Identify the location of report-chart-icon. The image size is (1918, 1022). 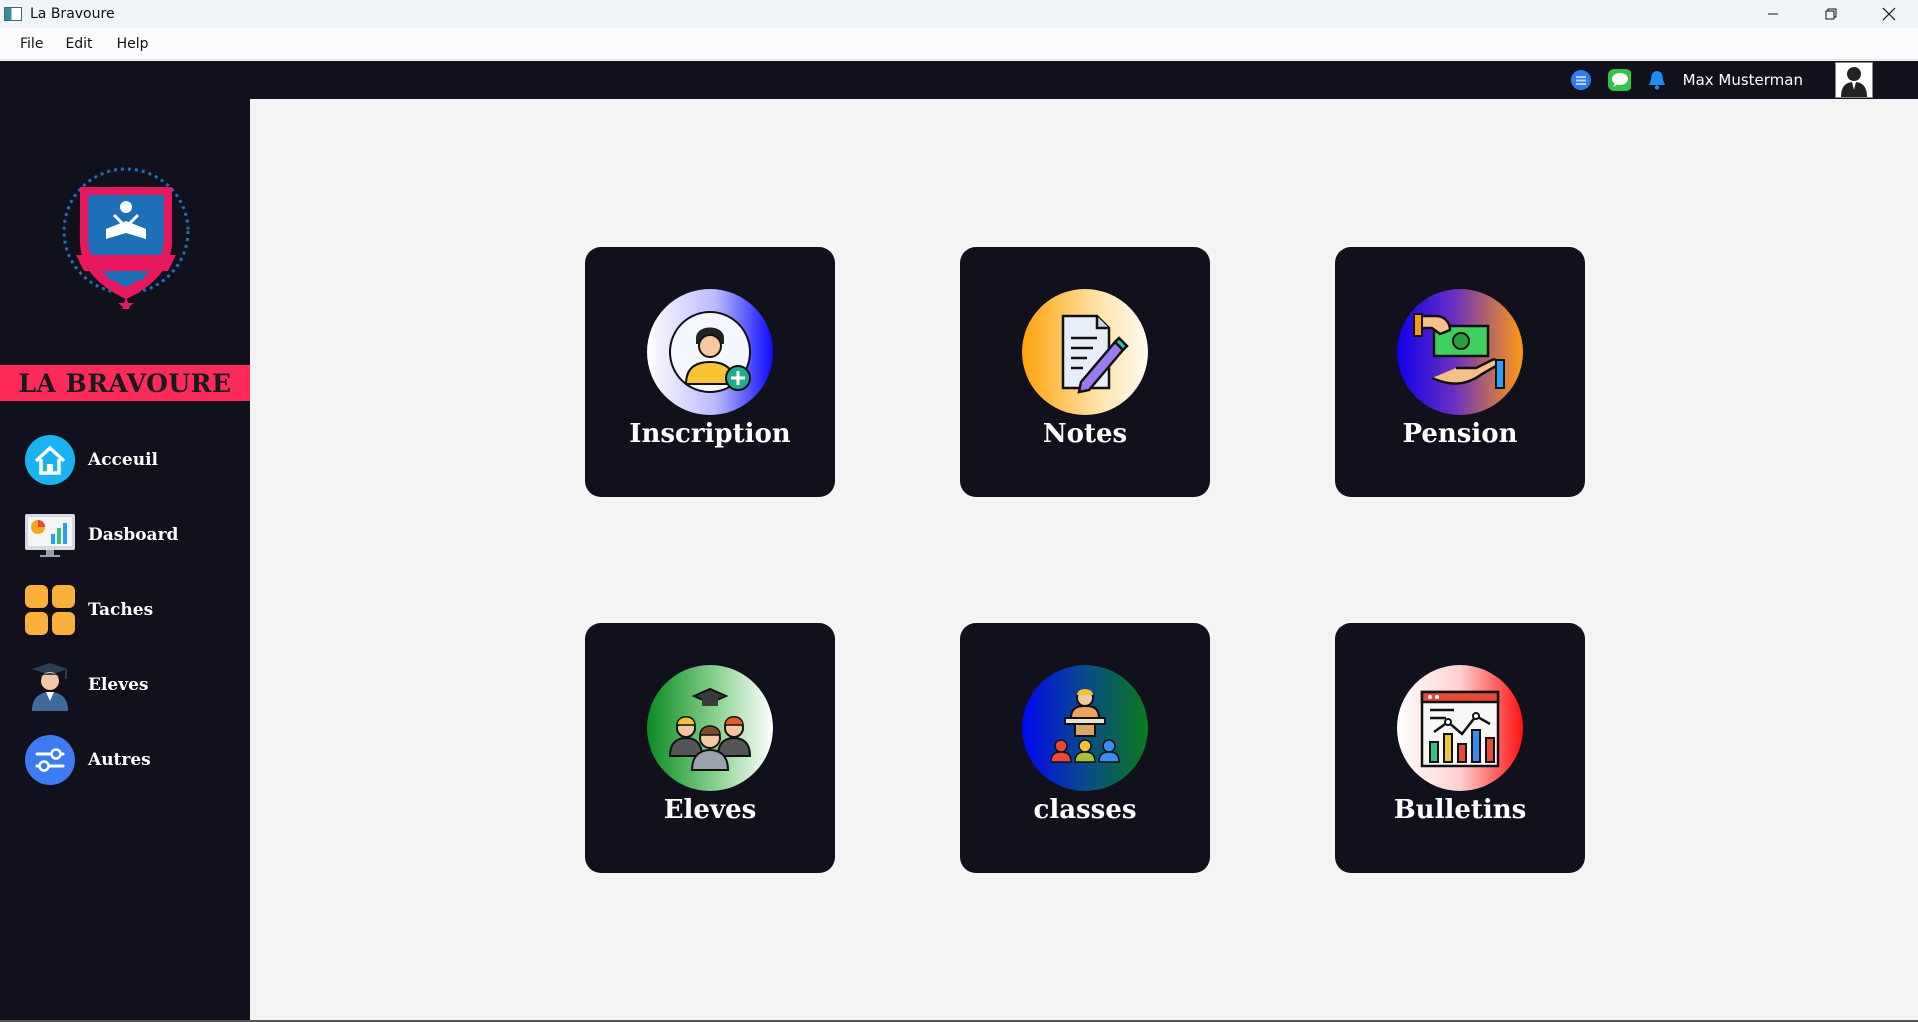
(1460, 728).